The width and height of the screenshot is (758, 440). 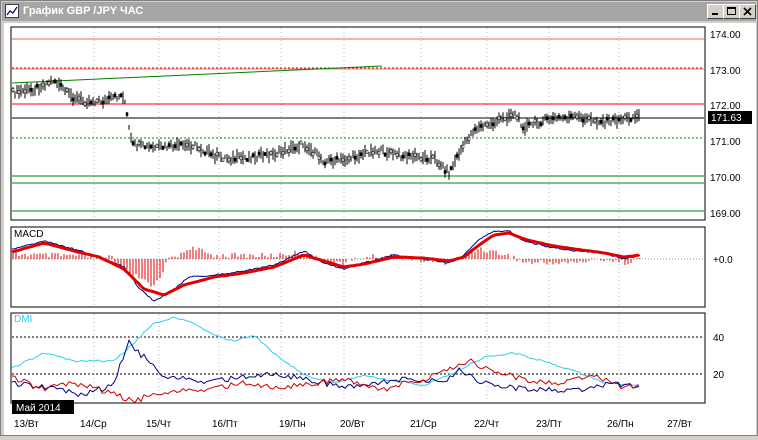 I want to click on date-label: 19/Пн, so click(x=292, y=424).